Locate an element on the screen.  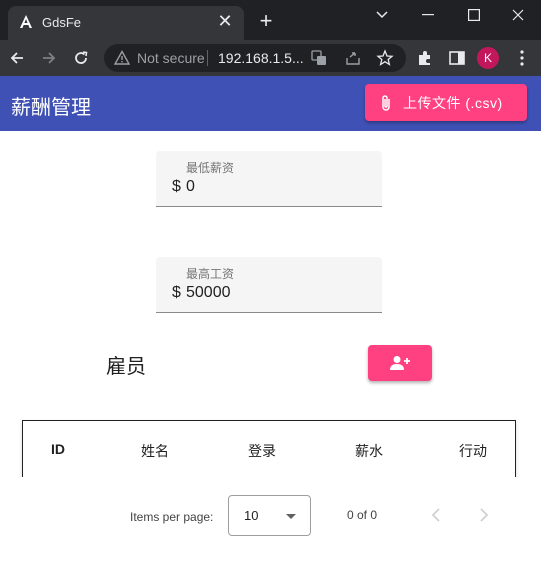
extensions-icon is located at coordinates (425, 58).